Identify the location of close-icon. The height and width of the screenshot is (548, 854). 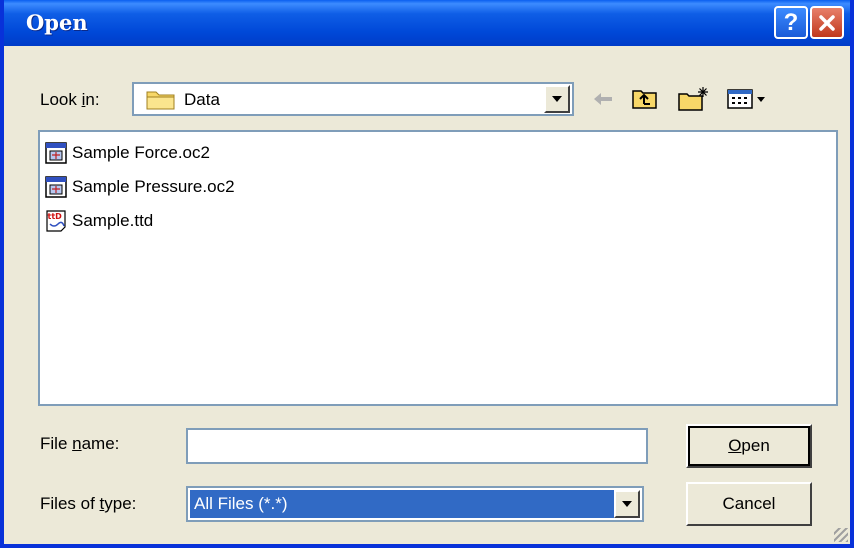
(827, 22).